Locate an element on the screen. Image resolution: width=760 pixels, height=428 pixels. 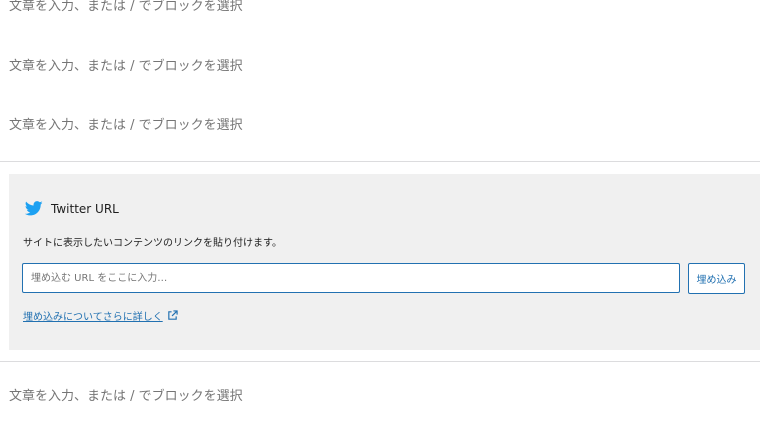
embed-button: 埋め込み is located at coordinates (716, 278).